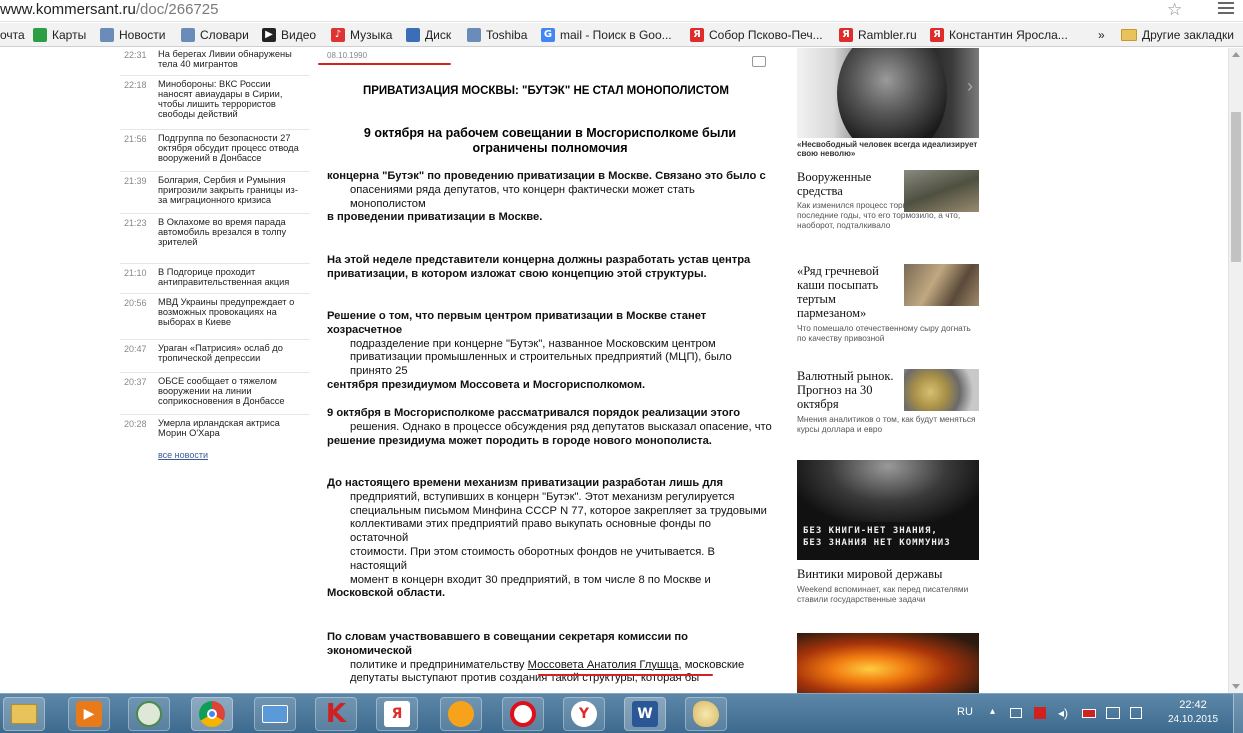 This screenshot has width=1243, height=733. I want to click on vertical-scrollbar, so click(1235, 370).